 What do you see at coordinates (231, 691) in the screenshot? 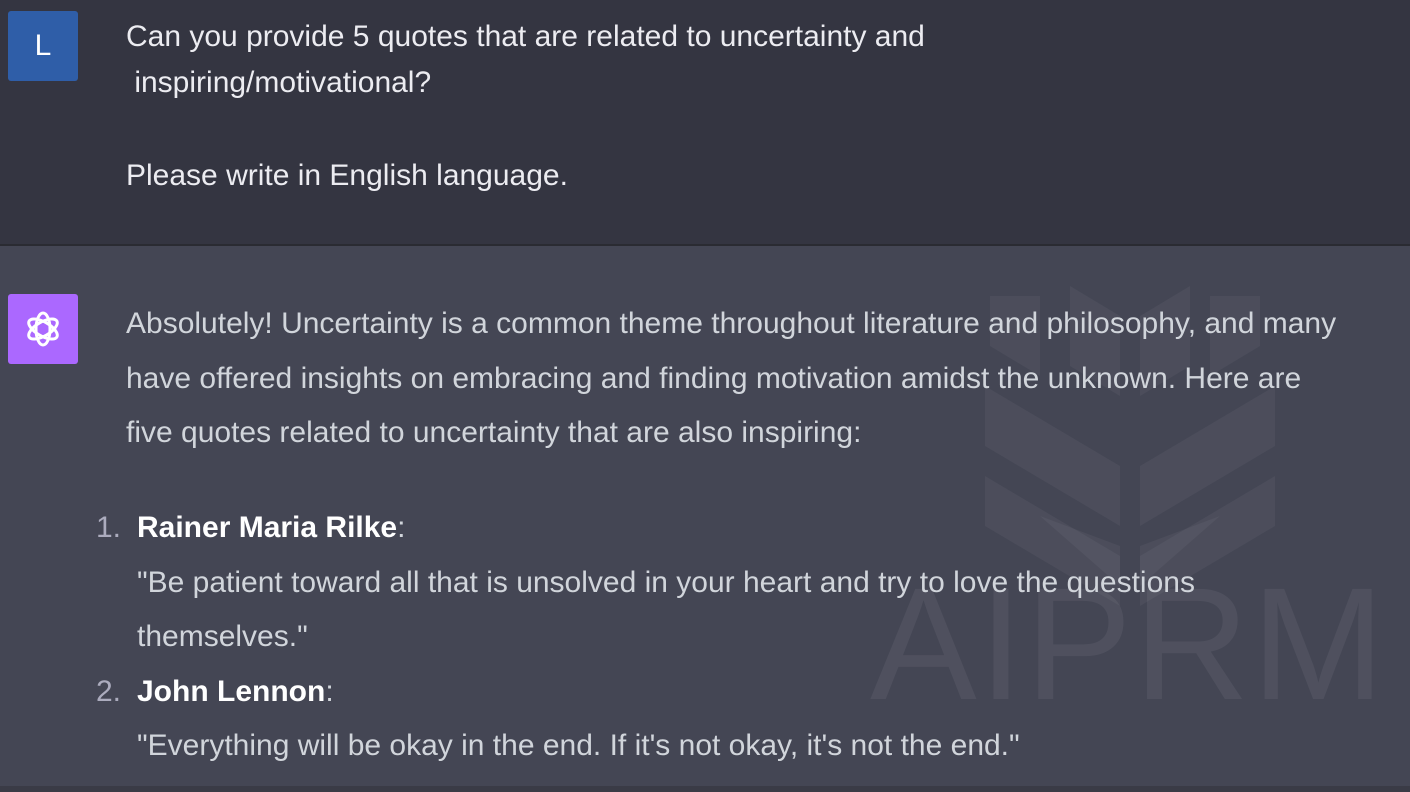
I see `quote-author: John Lennon` at bounding box center [231, 691].